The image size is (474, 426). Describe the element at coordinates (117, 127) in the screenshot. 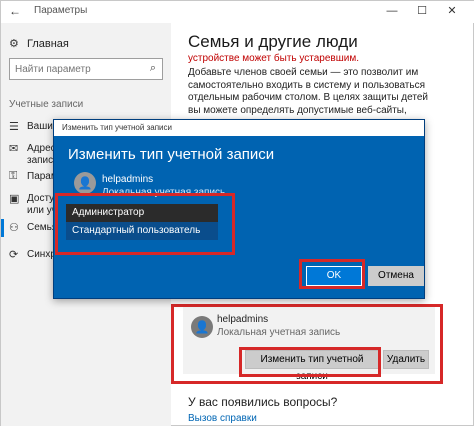

I see `dialog-title-text: Изменить тип учетной записи` at that location.